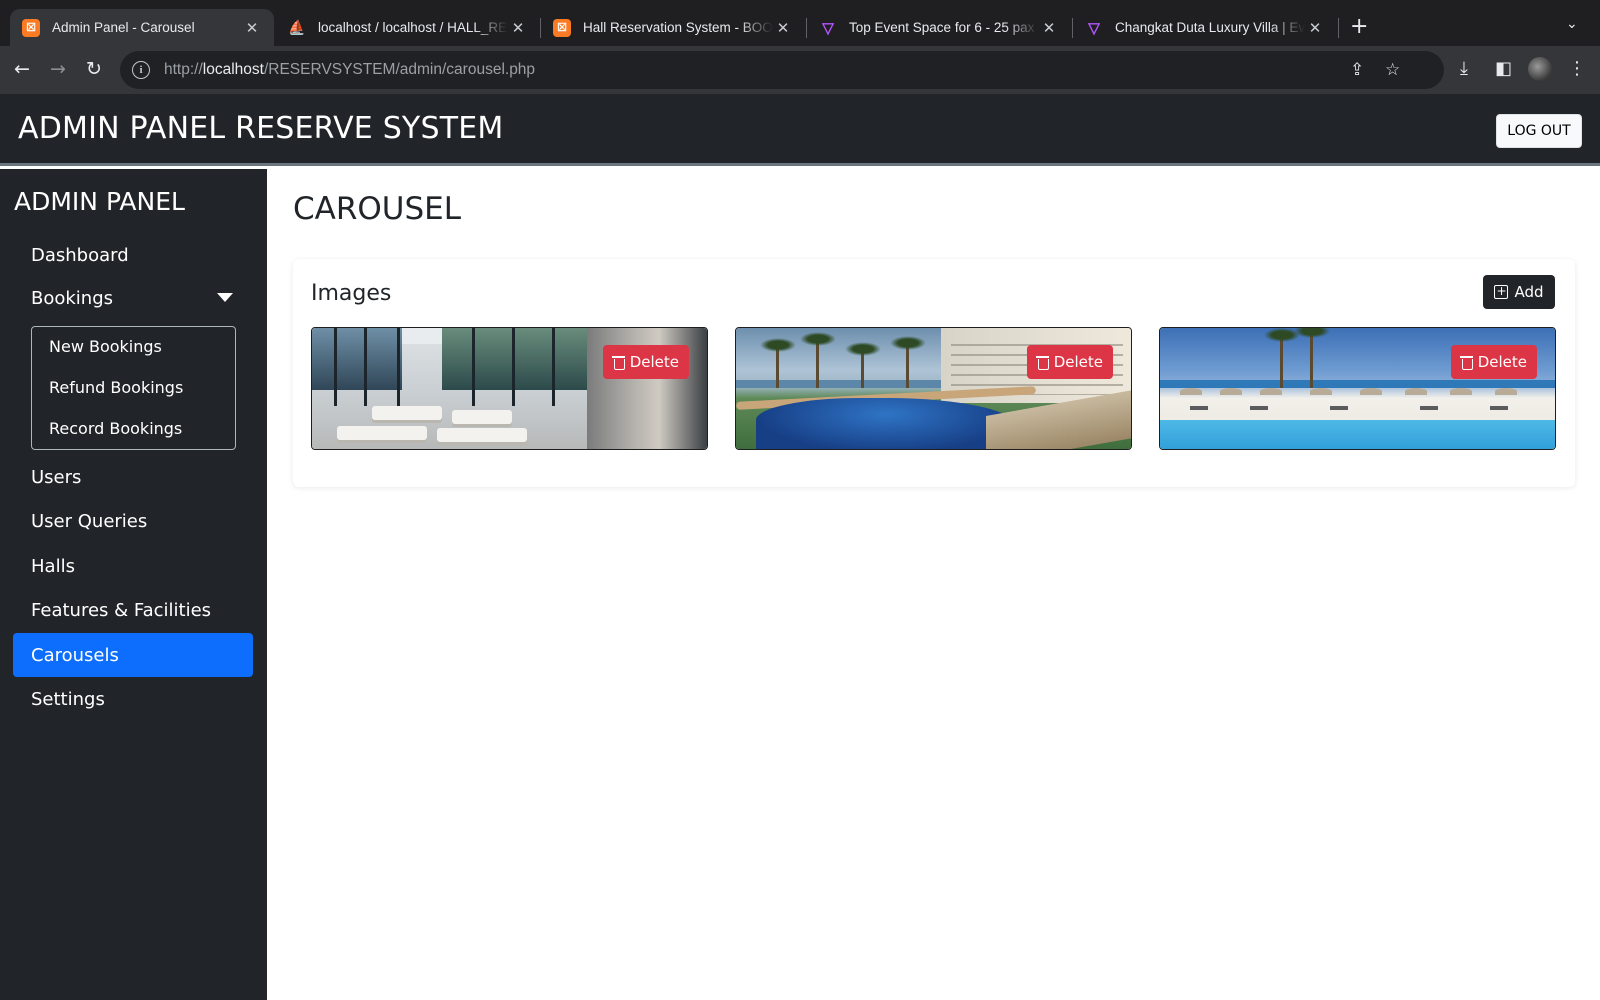  What do you see at coordinates (678, 27) in the screenshot?
I see `tab-title: Hall Reservation System - BOOKINGS` at bounding box center [678, 27].